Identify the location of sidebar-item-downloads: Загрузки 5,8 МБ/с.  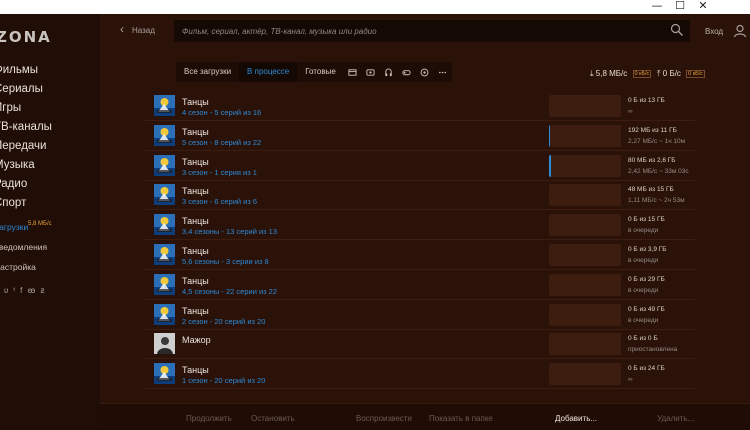
(26, 231).